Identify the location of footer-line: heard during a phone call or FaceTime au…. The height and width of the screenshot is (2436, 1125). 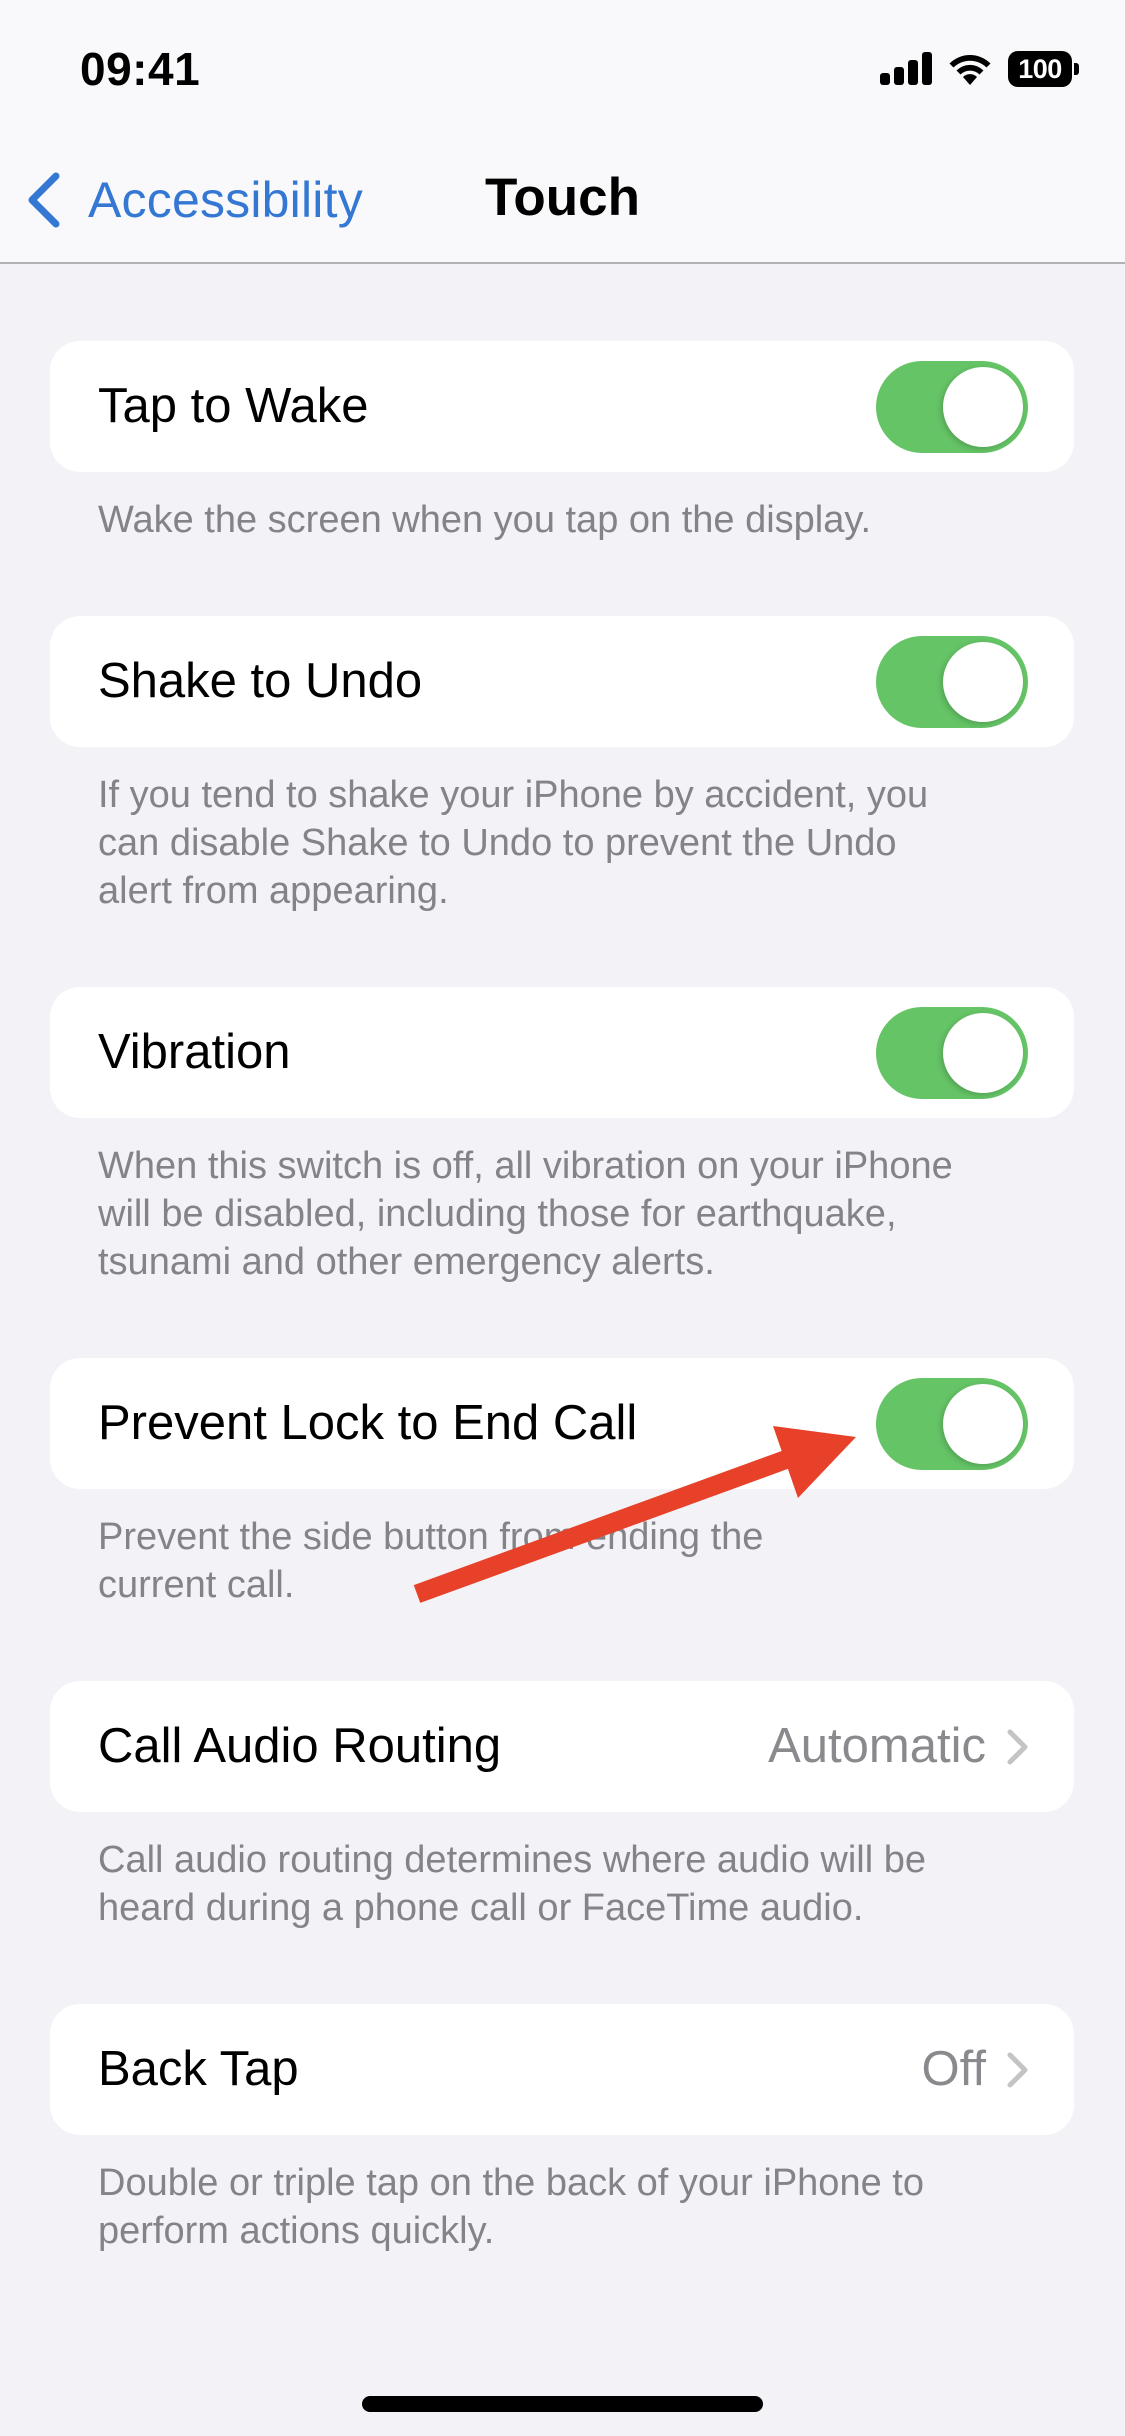
(481, 1908).